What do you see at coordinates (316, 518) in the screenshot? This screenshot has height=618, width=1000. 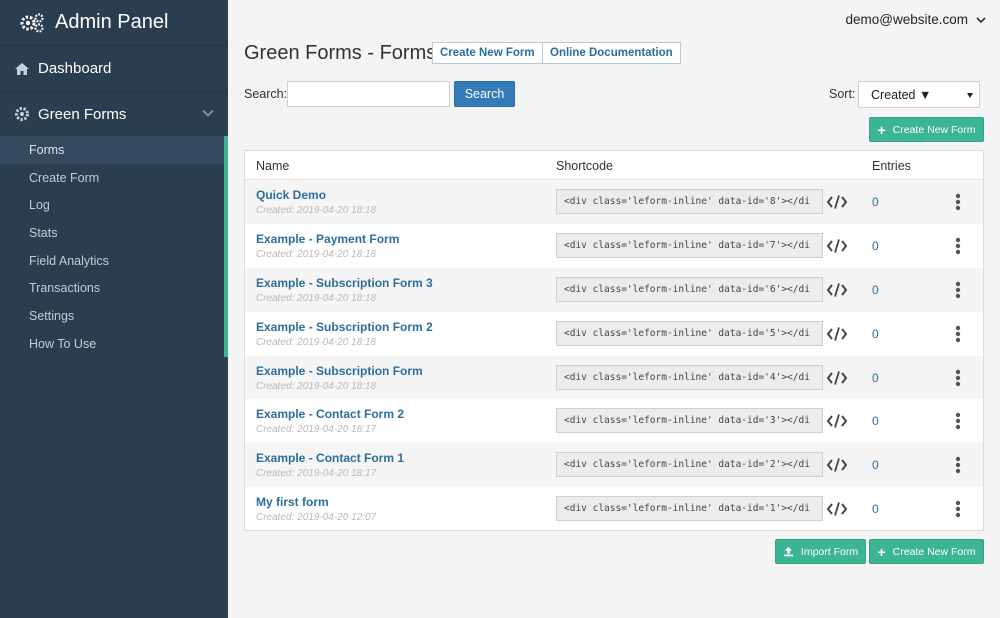 I see `created-date: Created: 2019-04-20 12:07` at bounding box center [316, 518].